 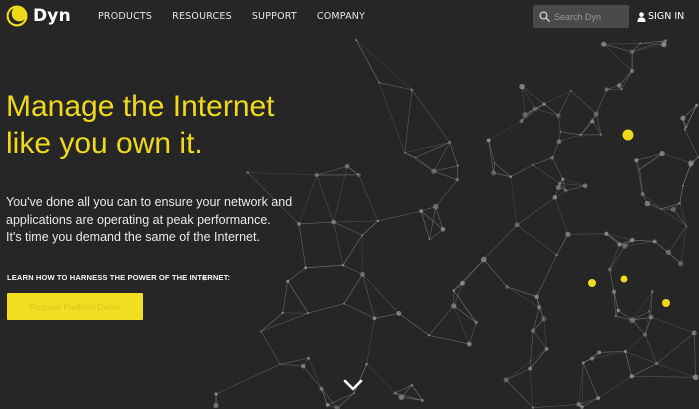 I want to click on headline-line-2: like you own it., so click(x=104, y=143).